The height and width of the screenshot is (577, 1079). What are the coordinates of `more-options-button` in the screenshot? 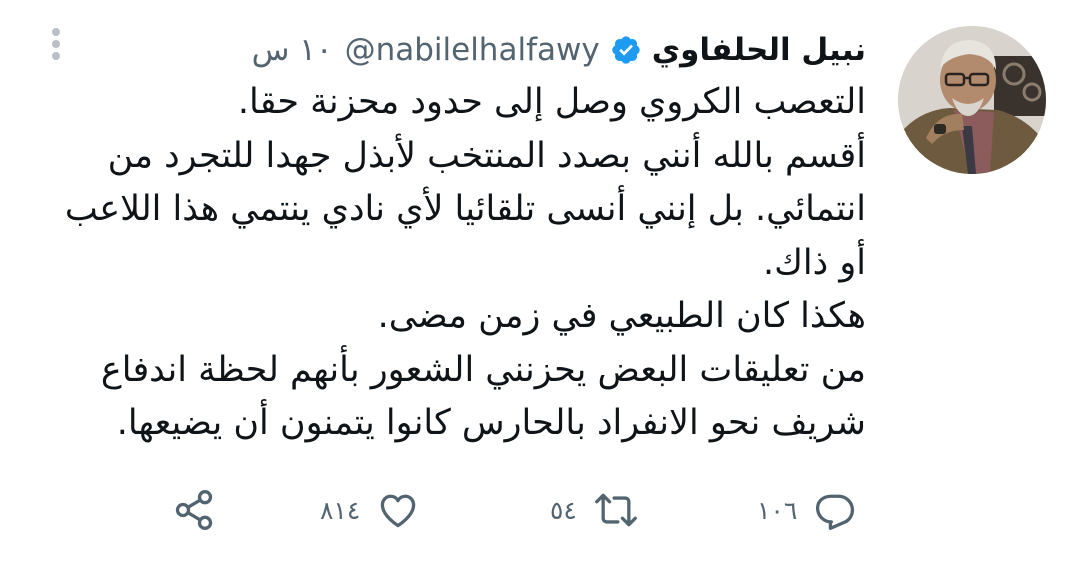 It's located at (56, 46).